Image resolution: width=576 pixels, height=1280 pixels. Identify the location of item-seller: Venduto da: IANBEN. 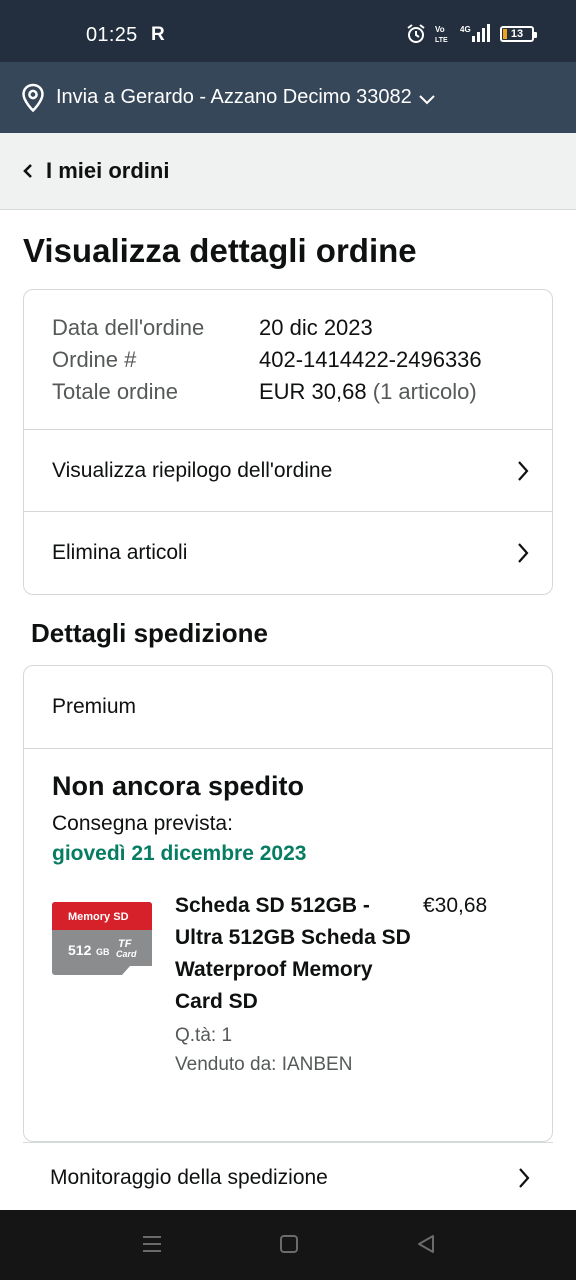
(264, 1064).